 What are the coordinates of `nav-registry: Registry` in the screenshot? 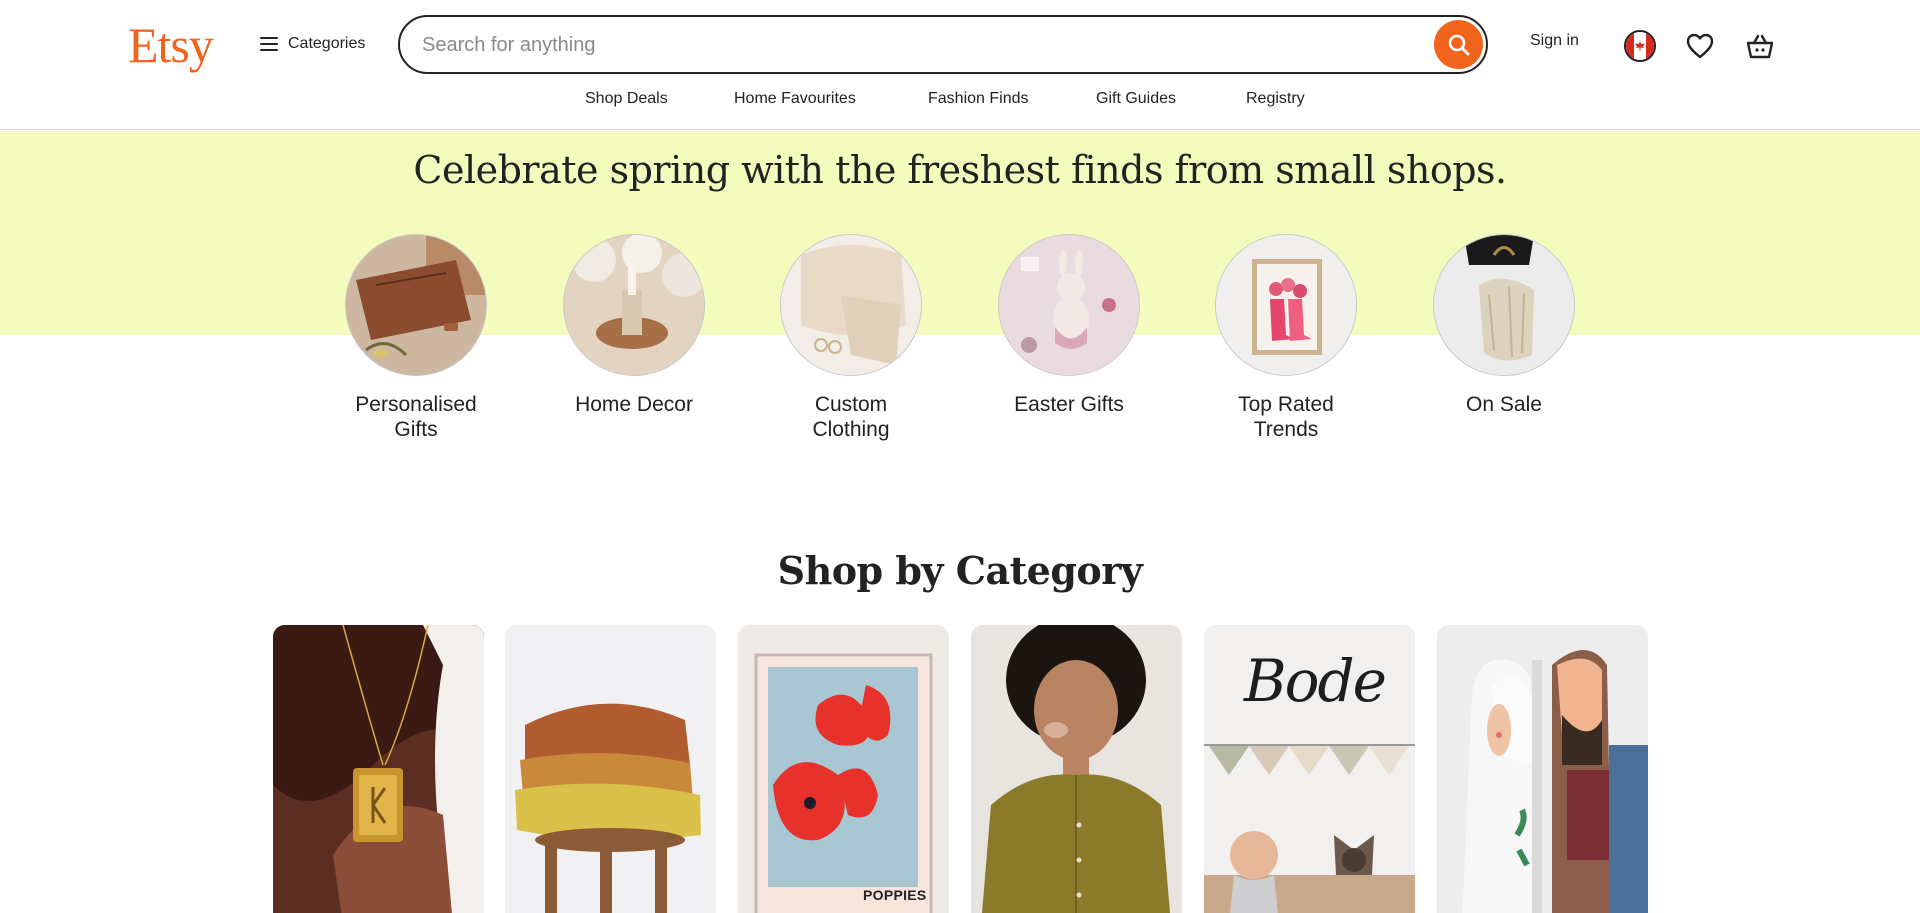 It's located at (1275, 99).